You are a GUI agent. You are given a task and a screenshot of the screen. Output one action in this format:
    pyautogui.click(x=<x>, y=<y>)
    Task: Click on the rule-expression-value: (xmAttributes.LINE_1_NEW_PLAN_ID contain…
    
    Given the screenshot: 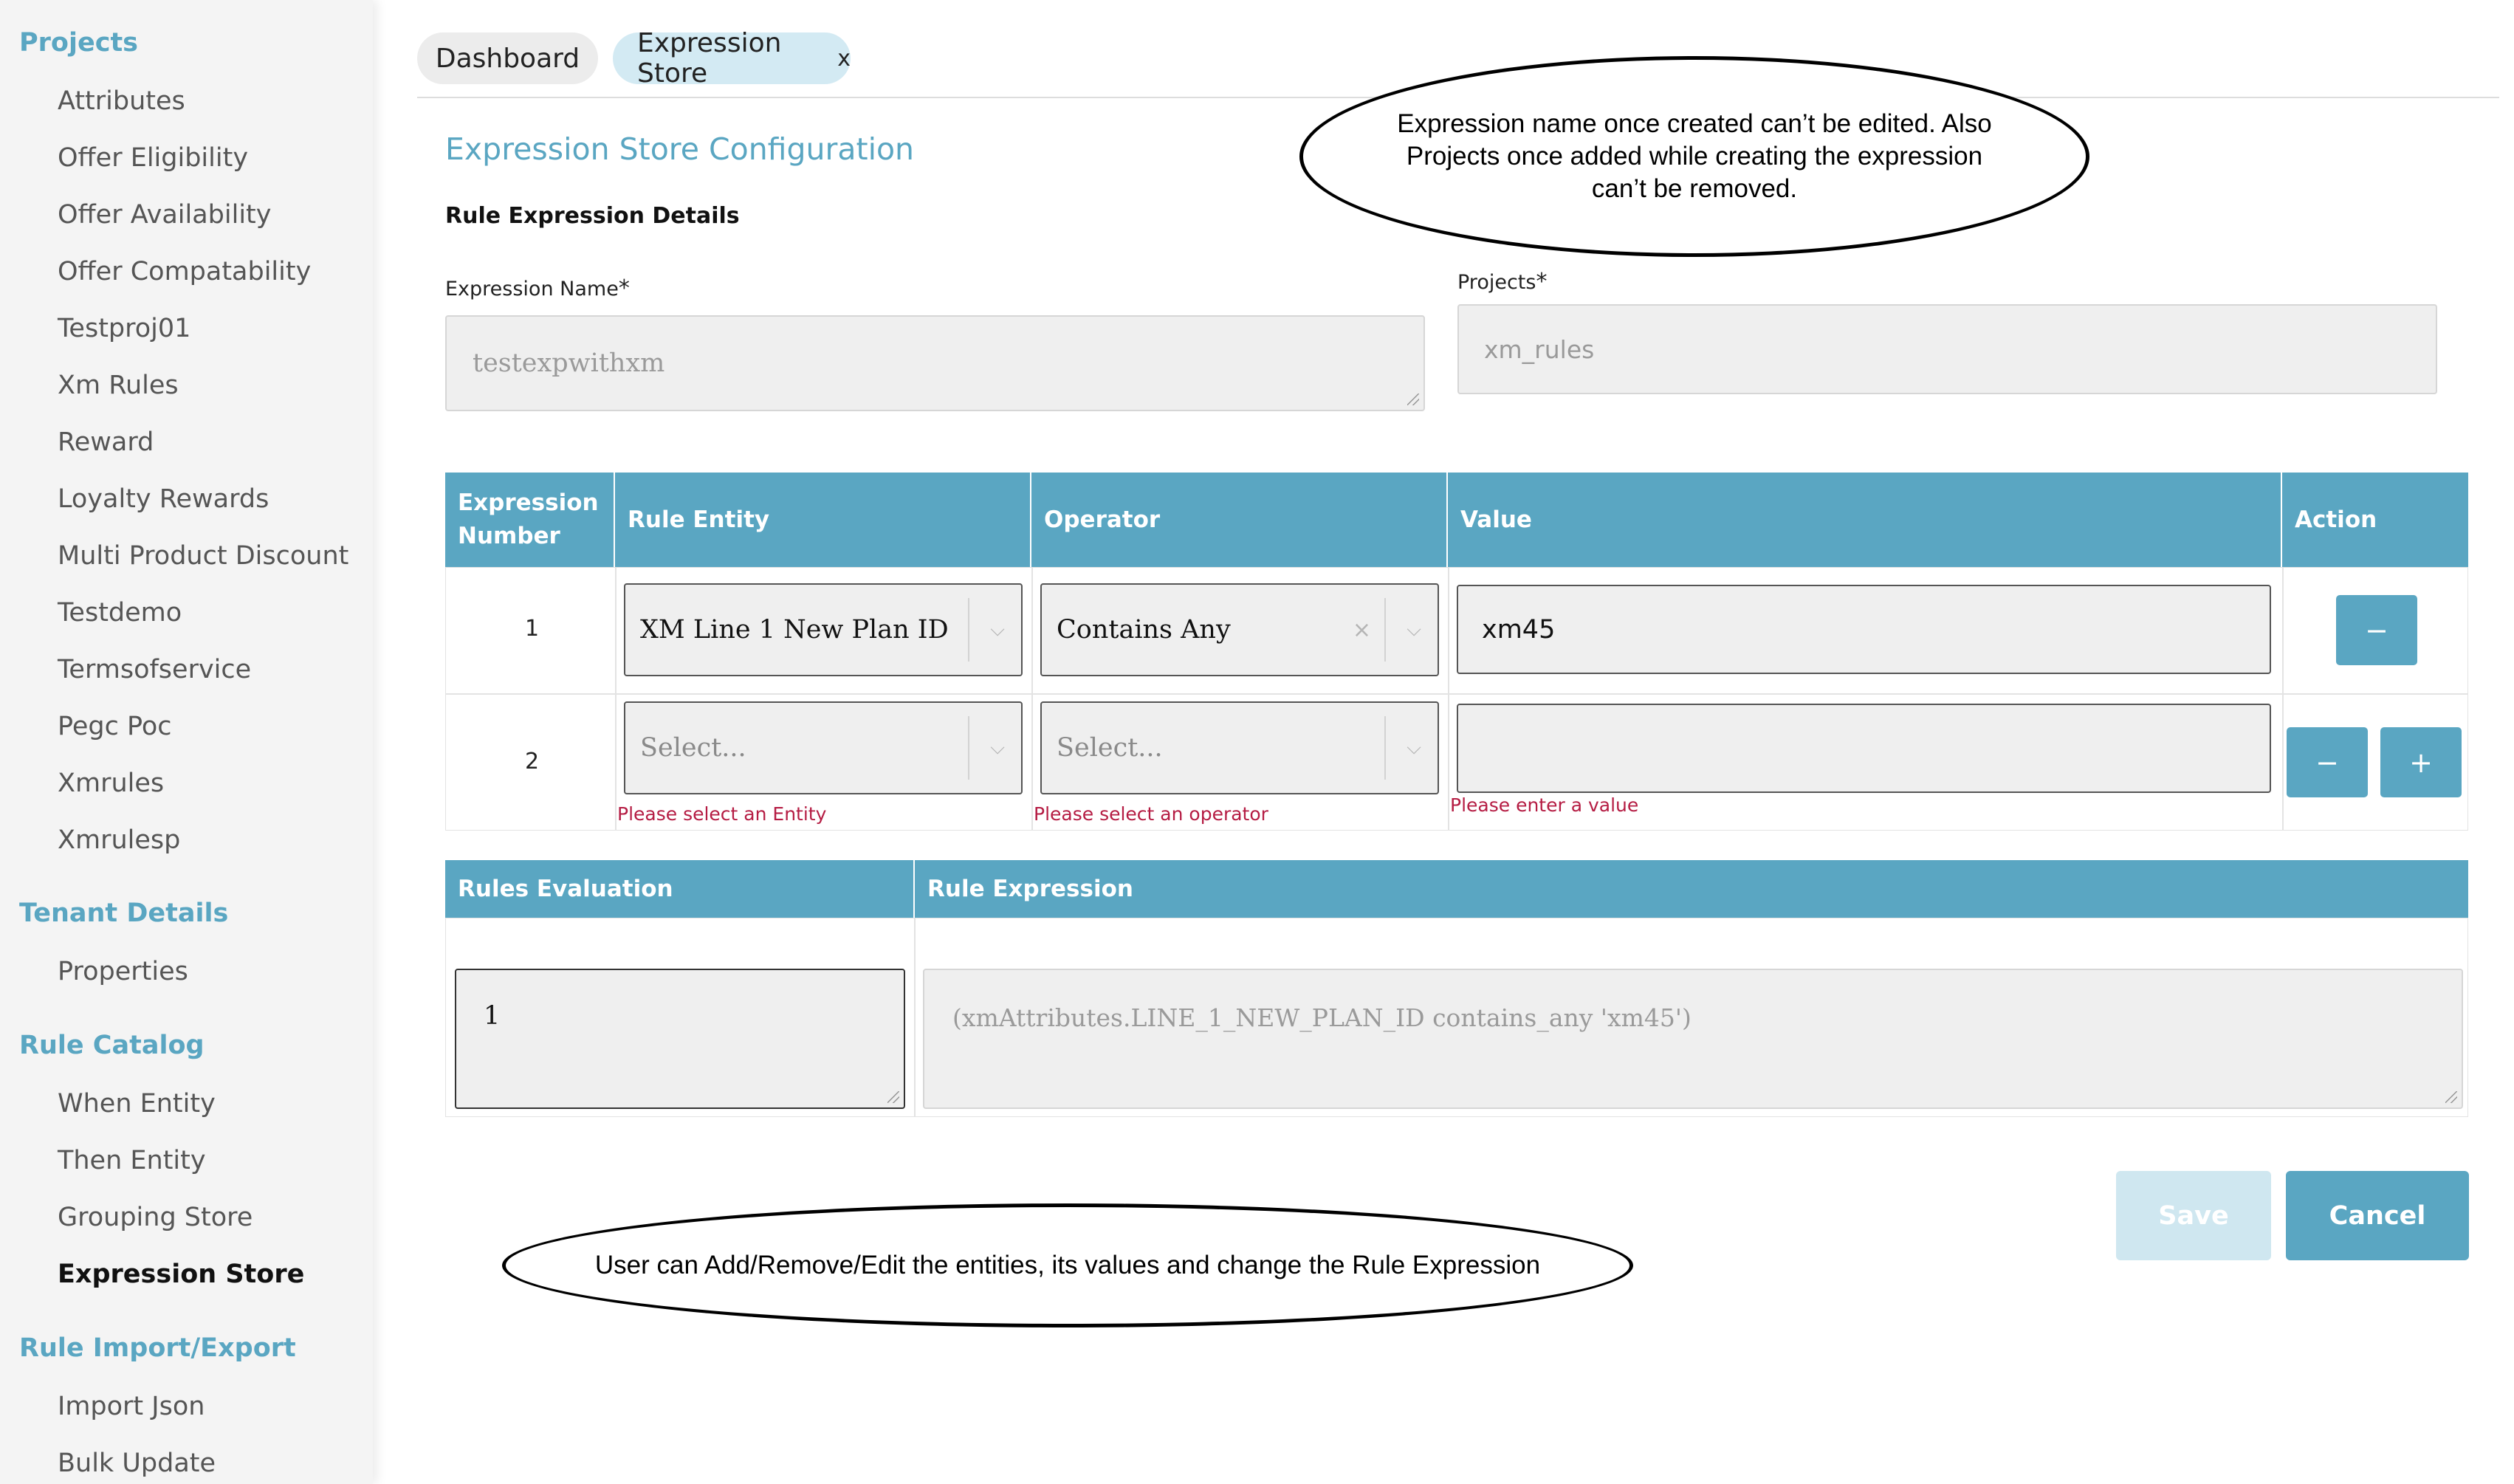 What is the action you would take?
    pyautogui.click(x=1322, y=1017)
    